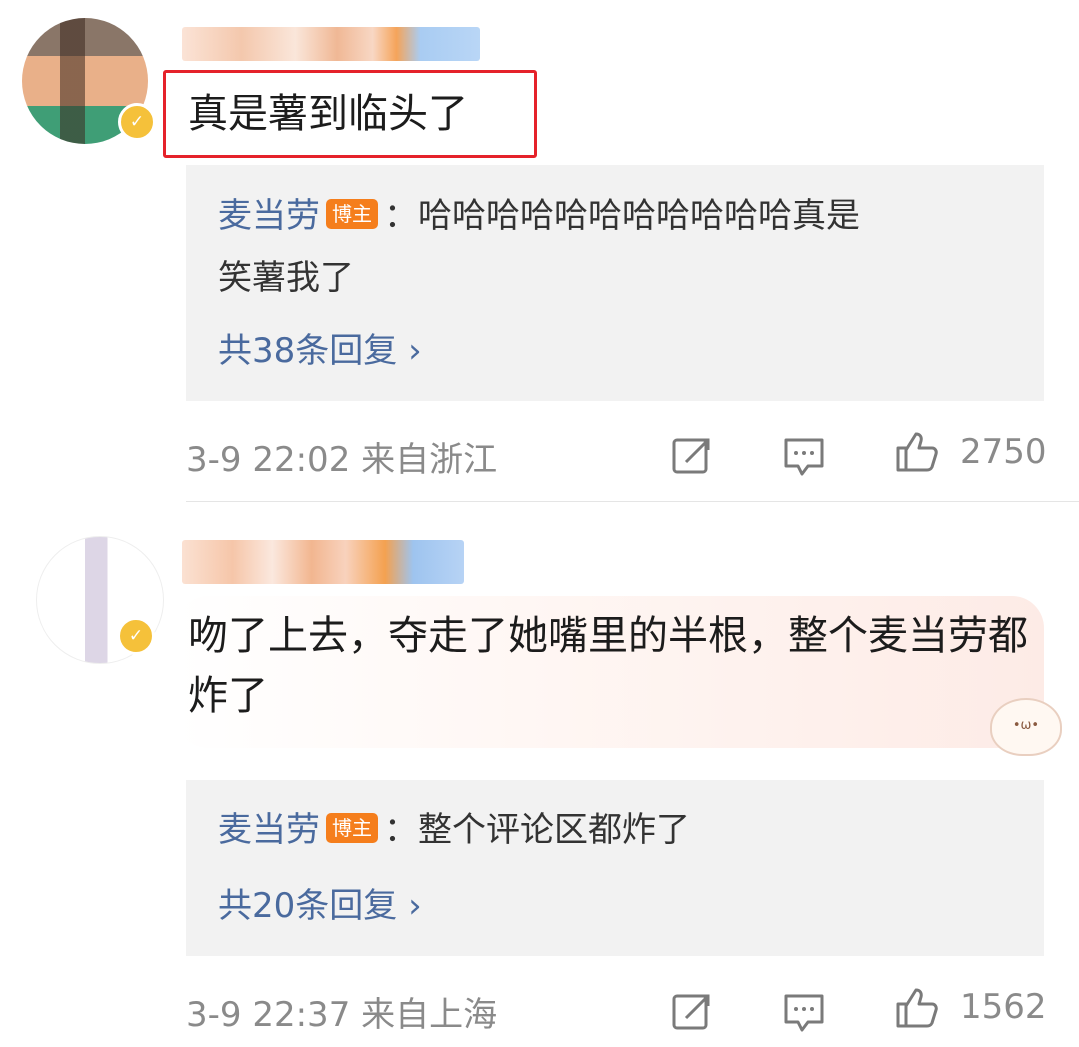 The image size is (1079, 1047). I want to click on reply-text-continued: 笑薯我了, so click(286, 278).